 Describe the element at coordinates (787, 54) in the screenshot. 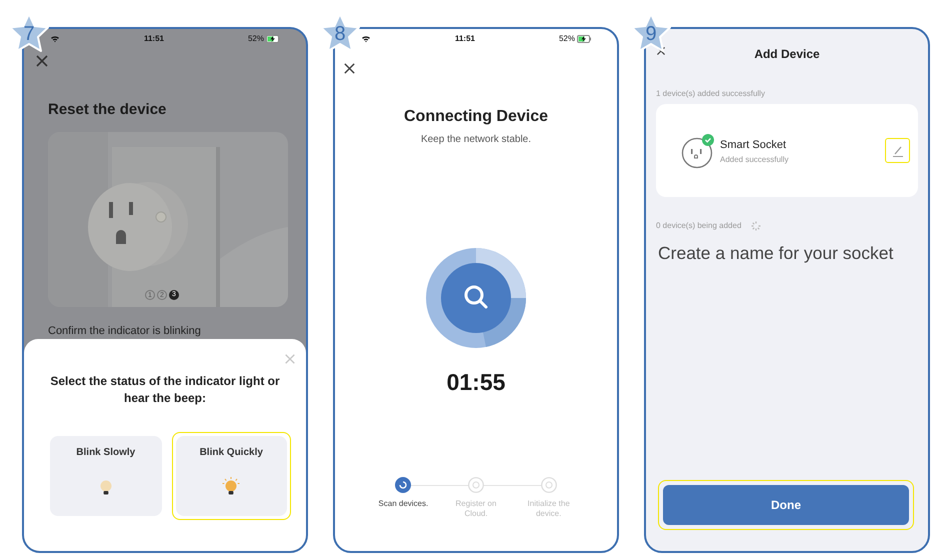

I see `screen-title: Add Device` at that location.